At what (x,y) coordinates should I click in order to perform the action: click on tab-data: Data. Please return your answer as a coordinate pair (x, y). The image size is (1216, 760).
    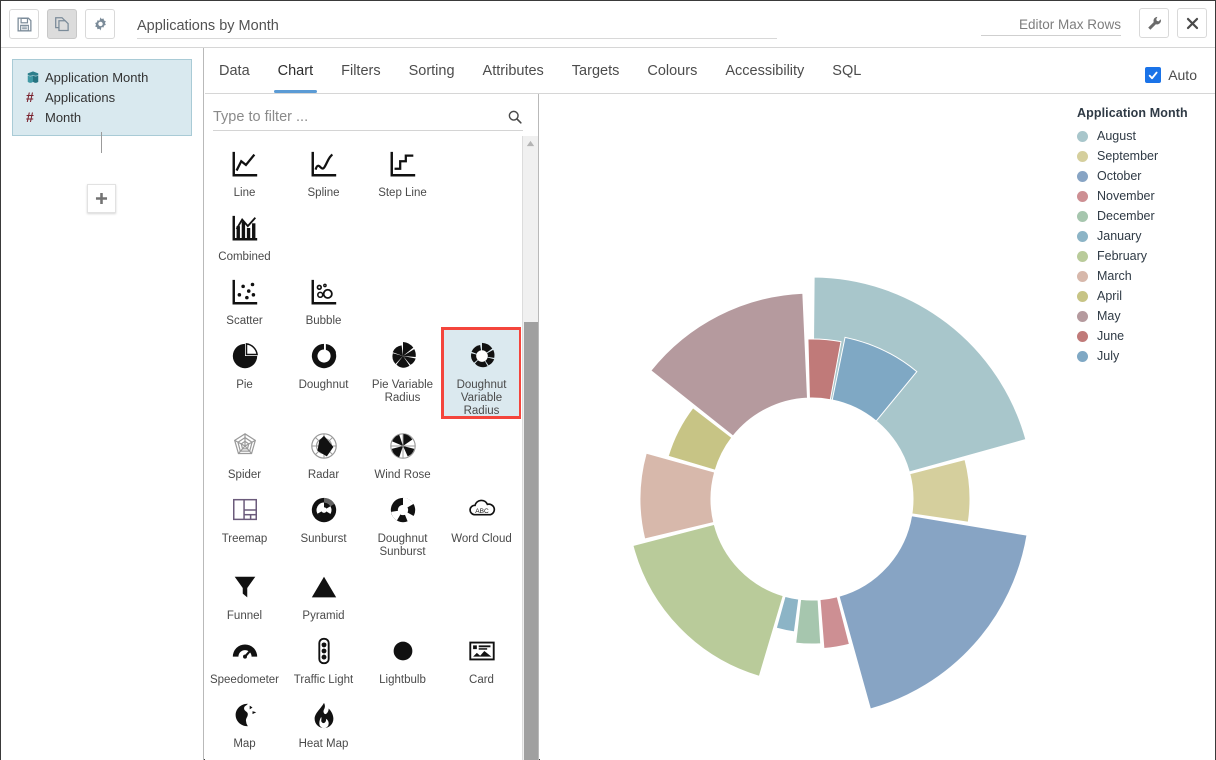
    Looking at the image, I should click on (234, 70).